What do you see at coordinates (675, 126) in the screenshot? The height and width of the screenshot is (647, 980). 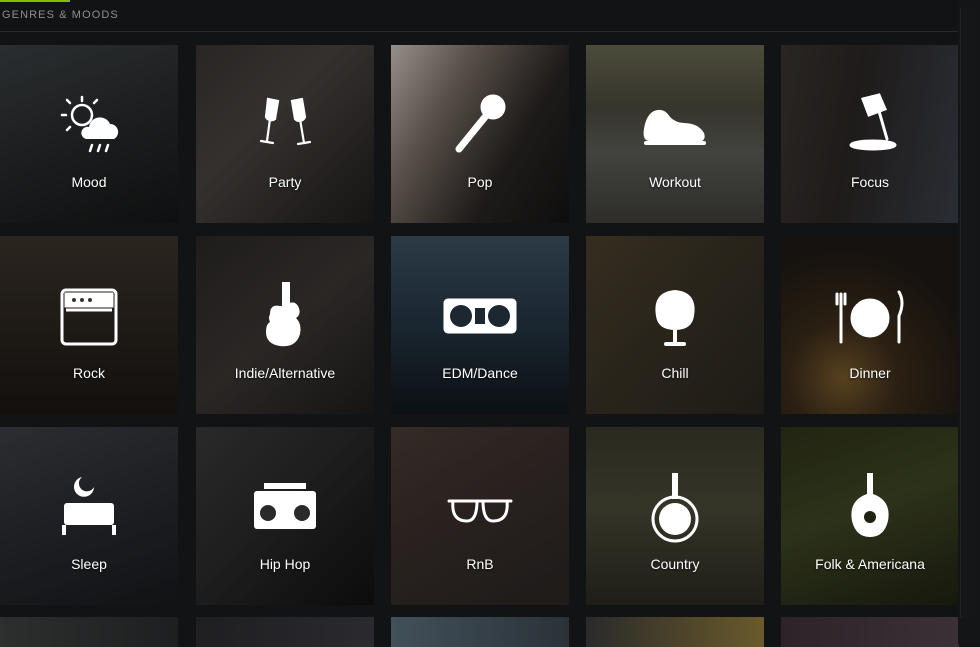 I see `sneaker-icon` at bounding box center [675, 126].